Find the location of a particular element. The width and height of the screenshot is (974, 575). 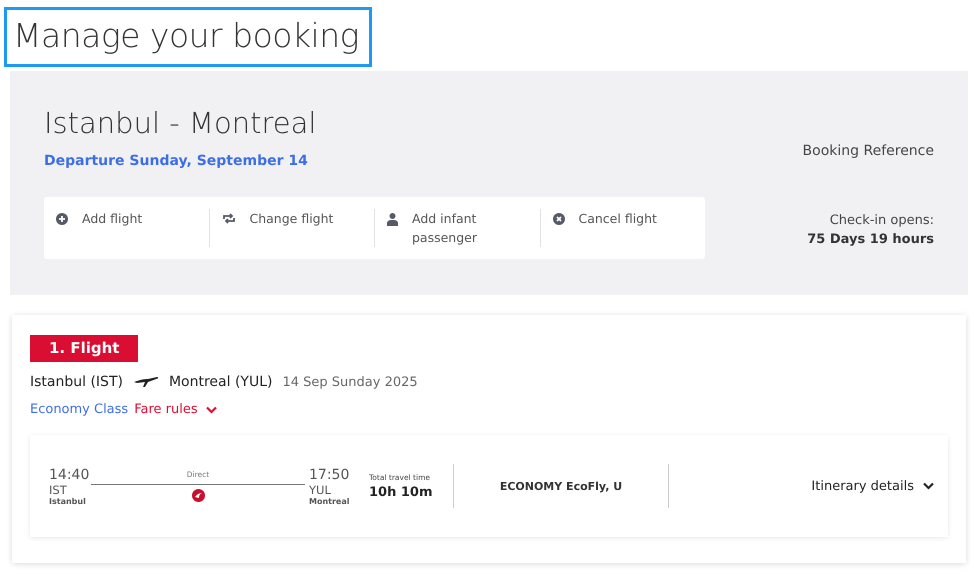

city: Montreal is located at coordinates (328, 501).